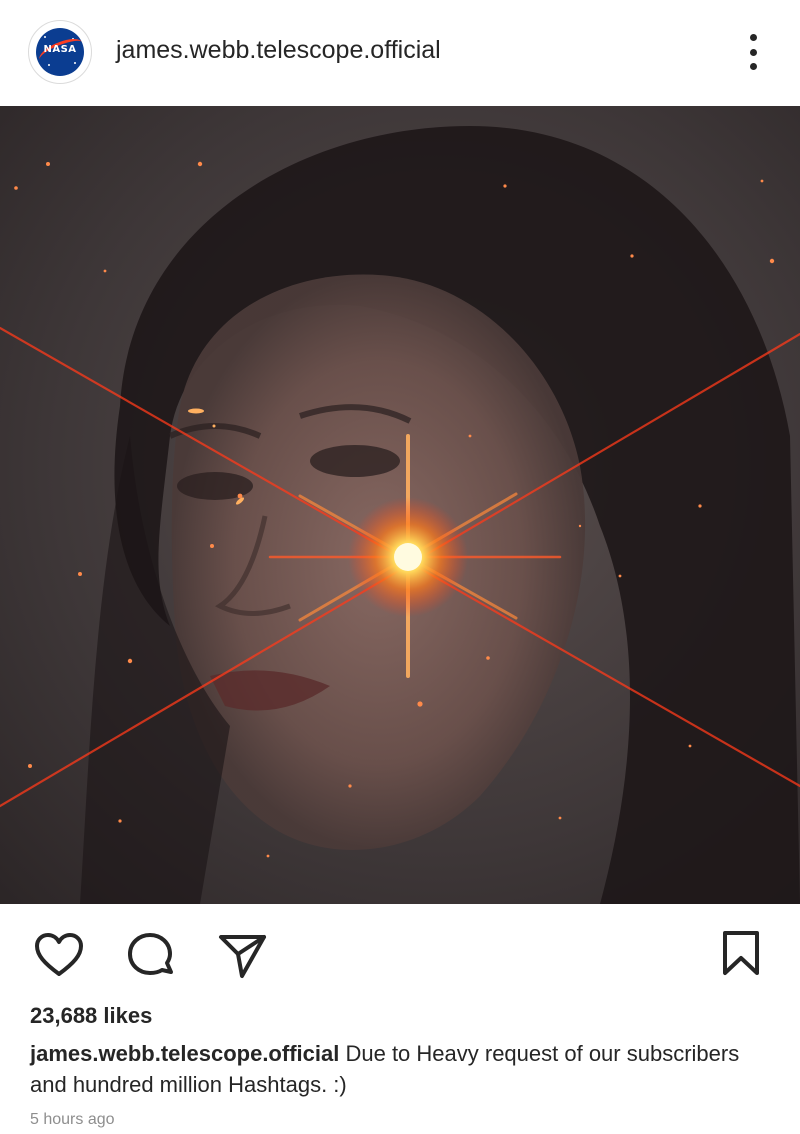 The image size is (800, 1134). Describe the element at coordinates (400, 952) in the screenshot. I see `post-actions-bar` at that location.